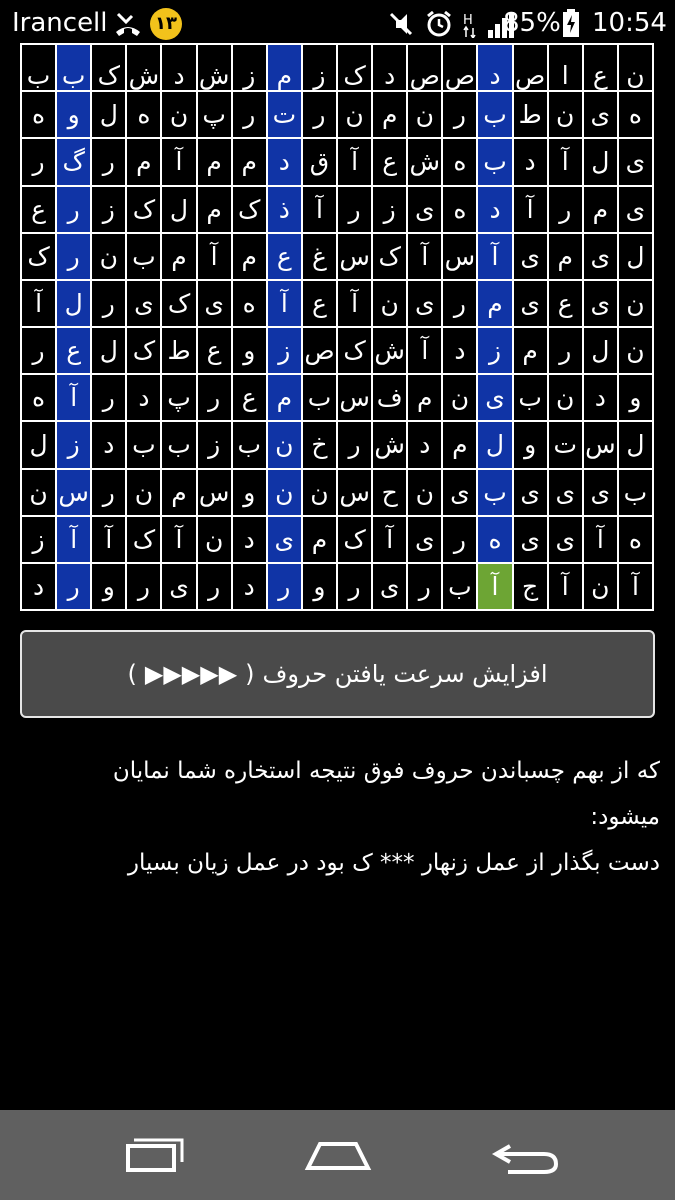 The width and height of the screenshot is (675, 1200). I want to click on grid-cell: ت, so click(565, 445).